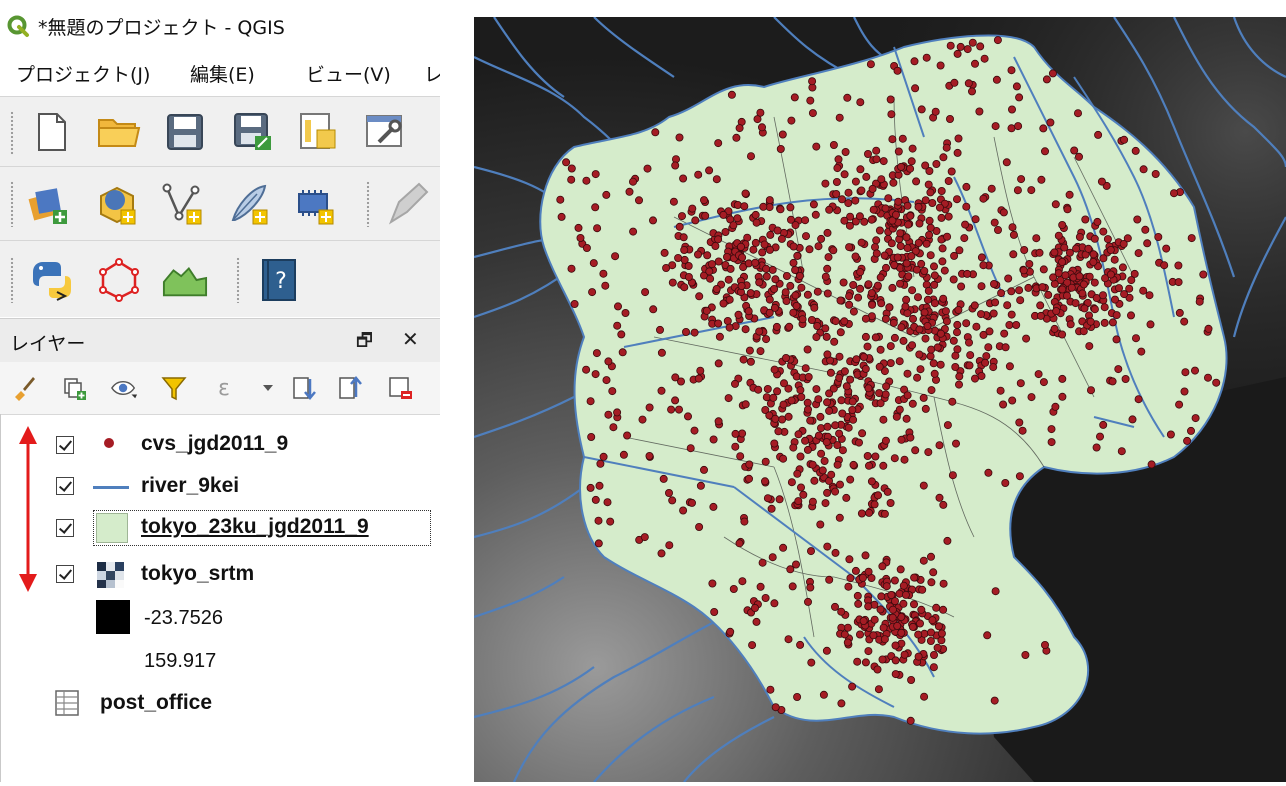  Describe the element at coordinates (24, 388) in the screenshot. I see `style-brush-icon` at that location.